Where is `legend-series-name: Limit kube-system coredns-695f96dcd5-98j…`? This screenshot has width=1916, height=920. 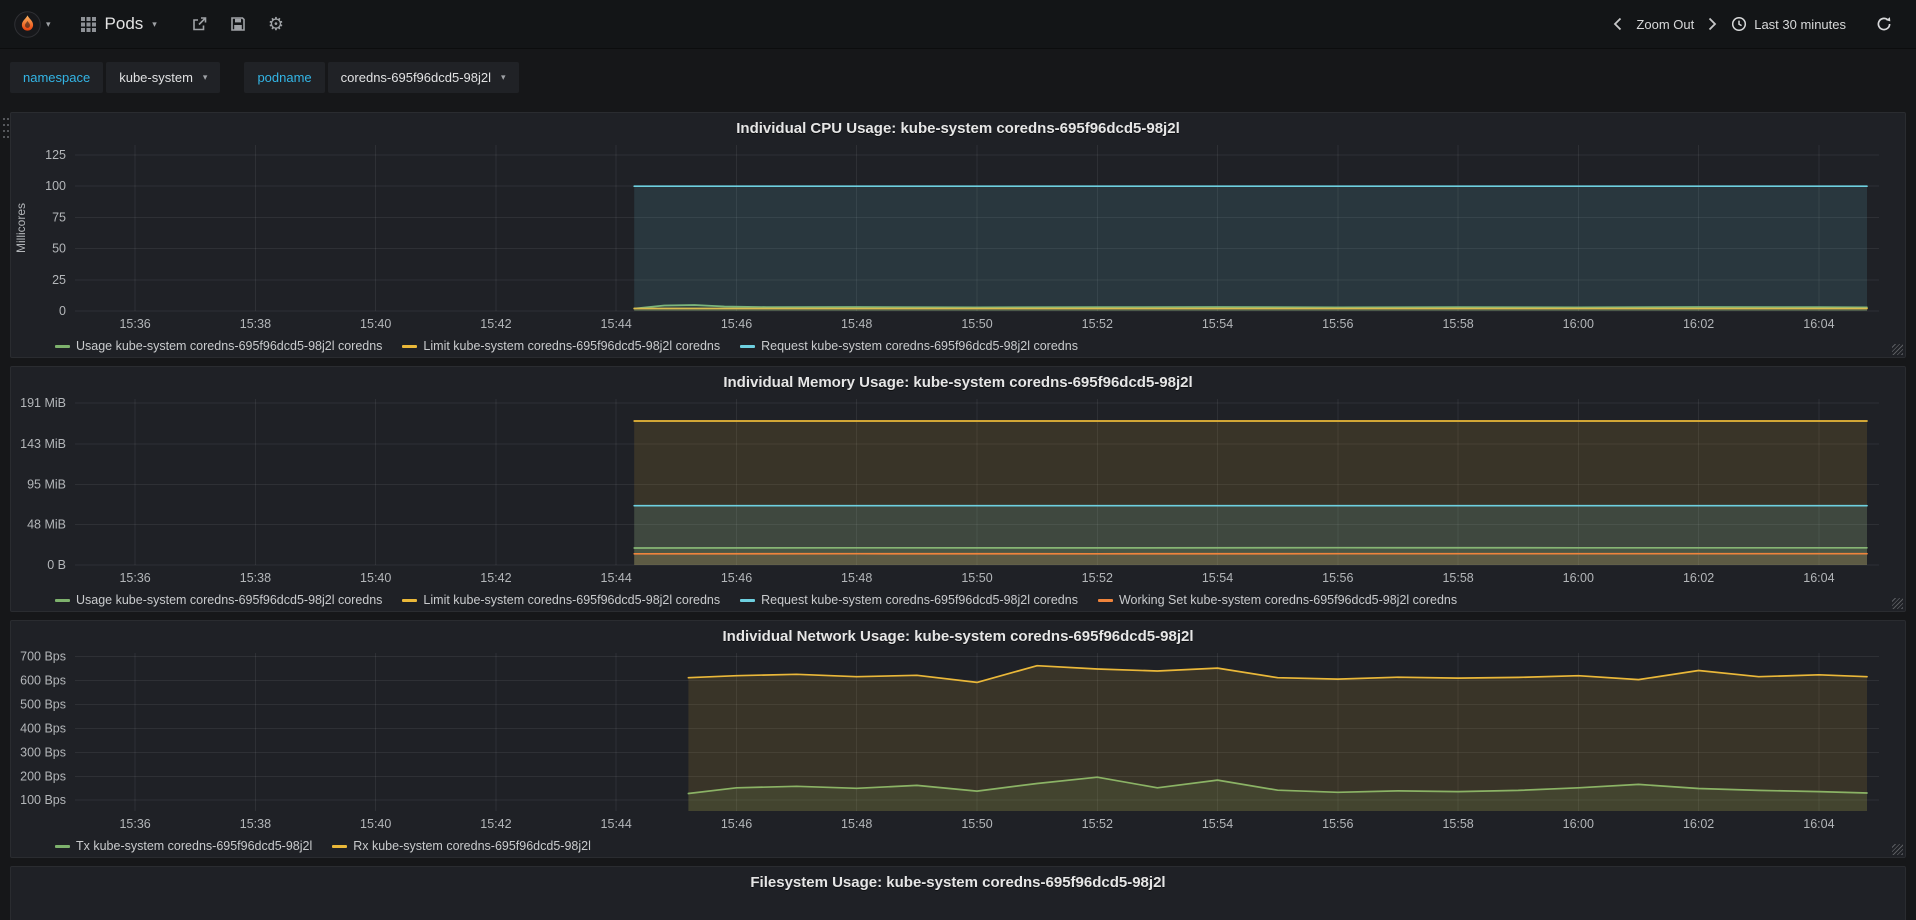
legend-series-name: Limit kube-system coredns-695f96dcd5-98j… is located at coordinates (572, 600).